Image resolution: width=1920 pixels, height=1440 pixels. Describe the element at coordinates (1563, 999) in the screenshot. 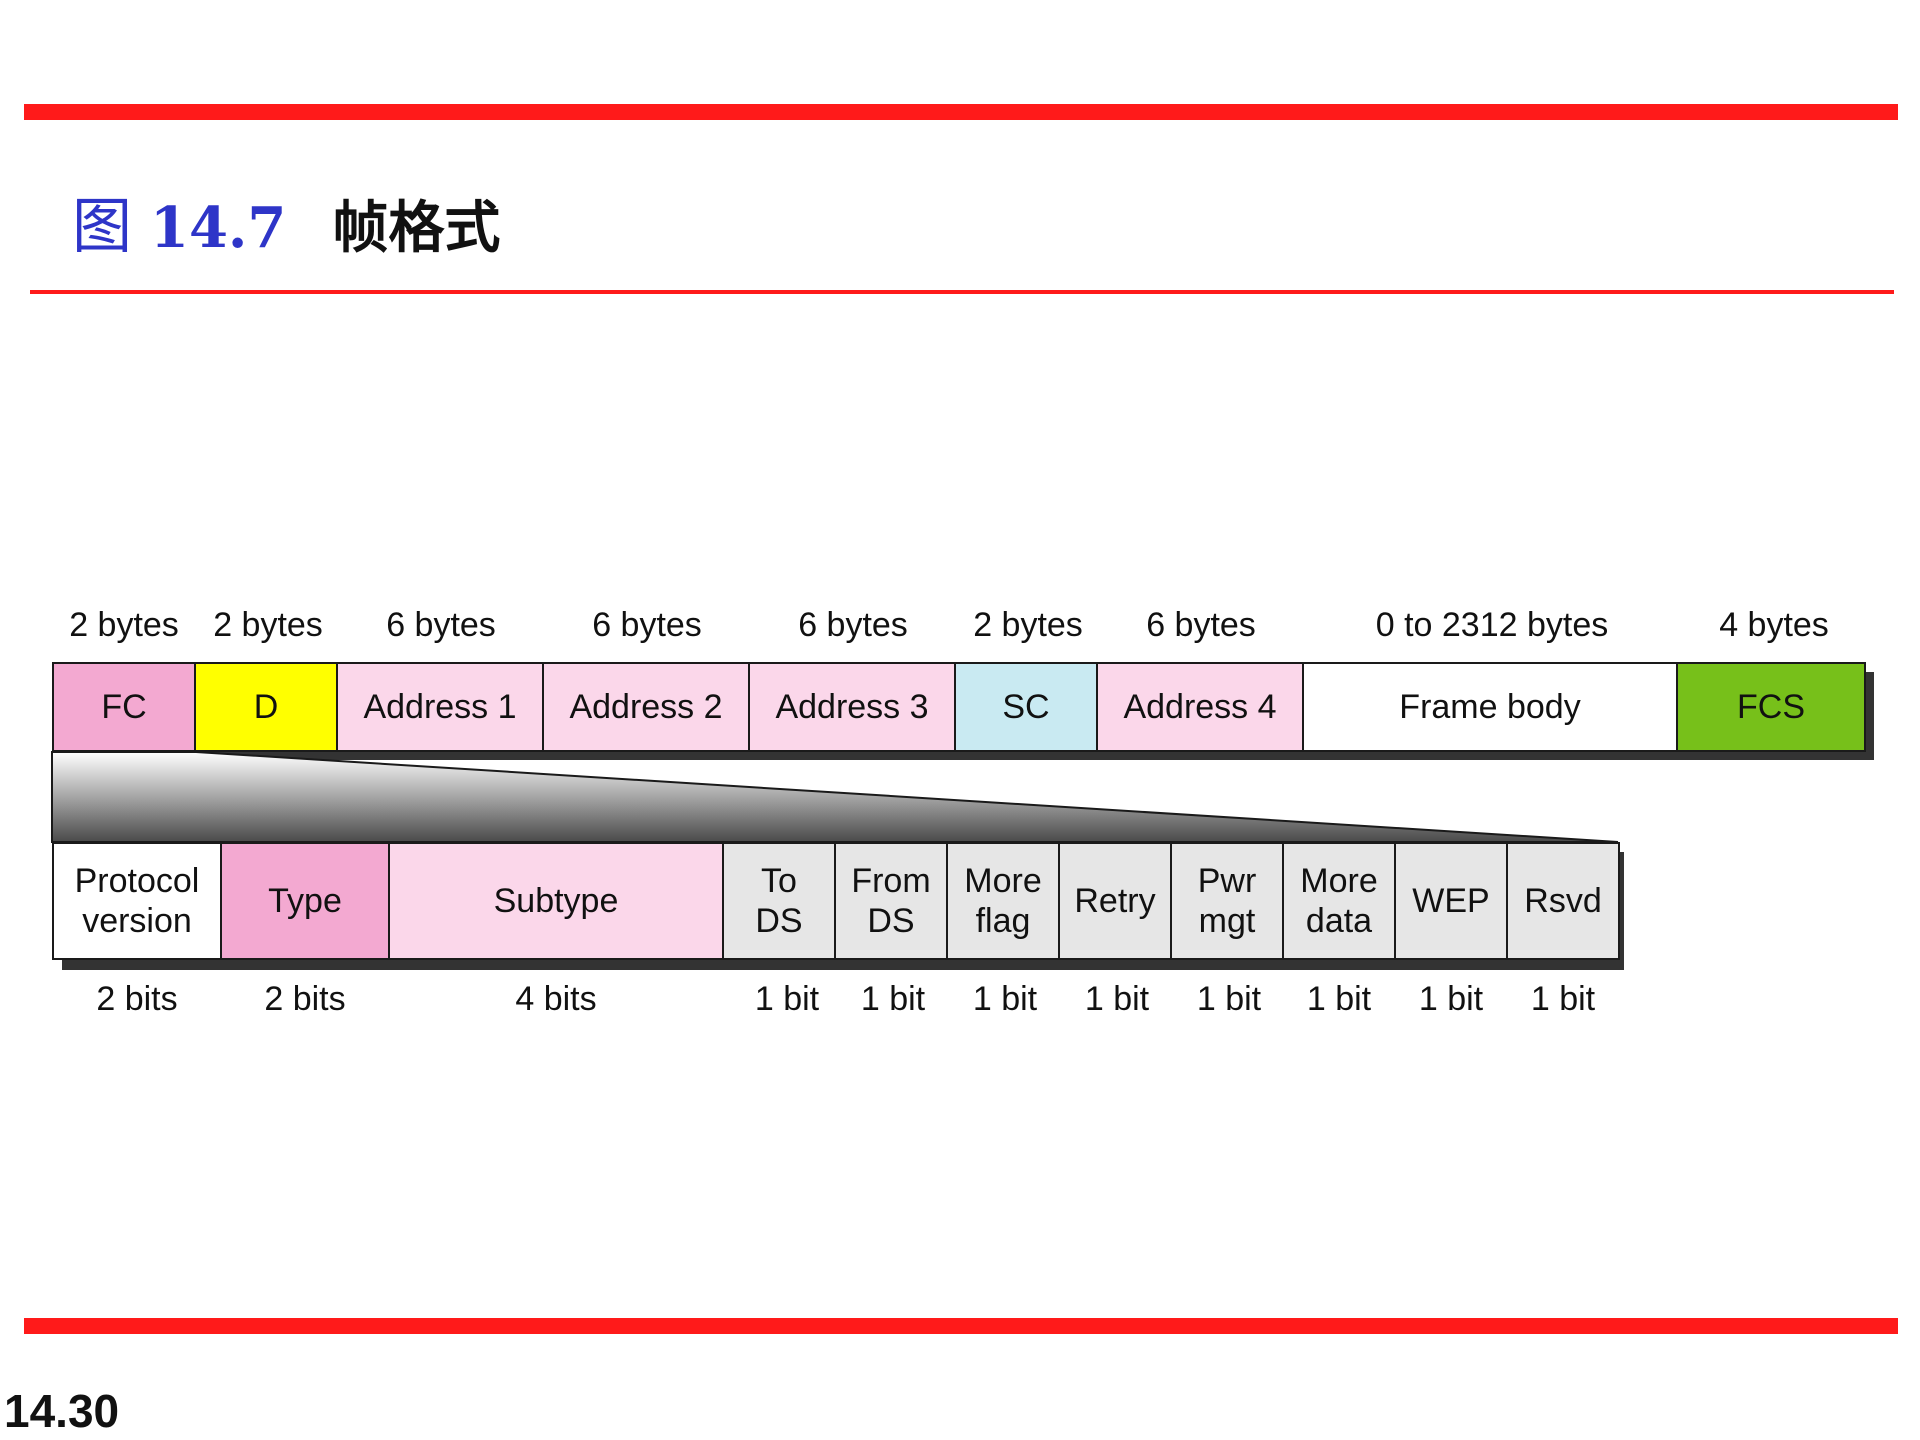

I see `subfield-size-rsvd: 1 bit` at that location.